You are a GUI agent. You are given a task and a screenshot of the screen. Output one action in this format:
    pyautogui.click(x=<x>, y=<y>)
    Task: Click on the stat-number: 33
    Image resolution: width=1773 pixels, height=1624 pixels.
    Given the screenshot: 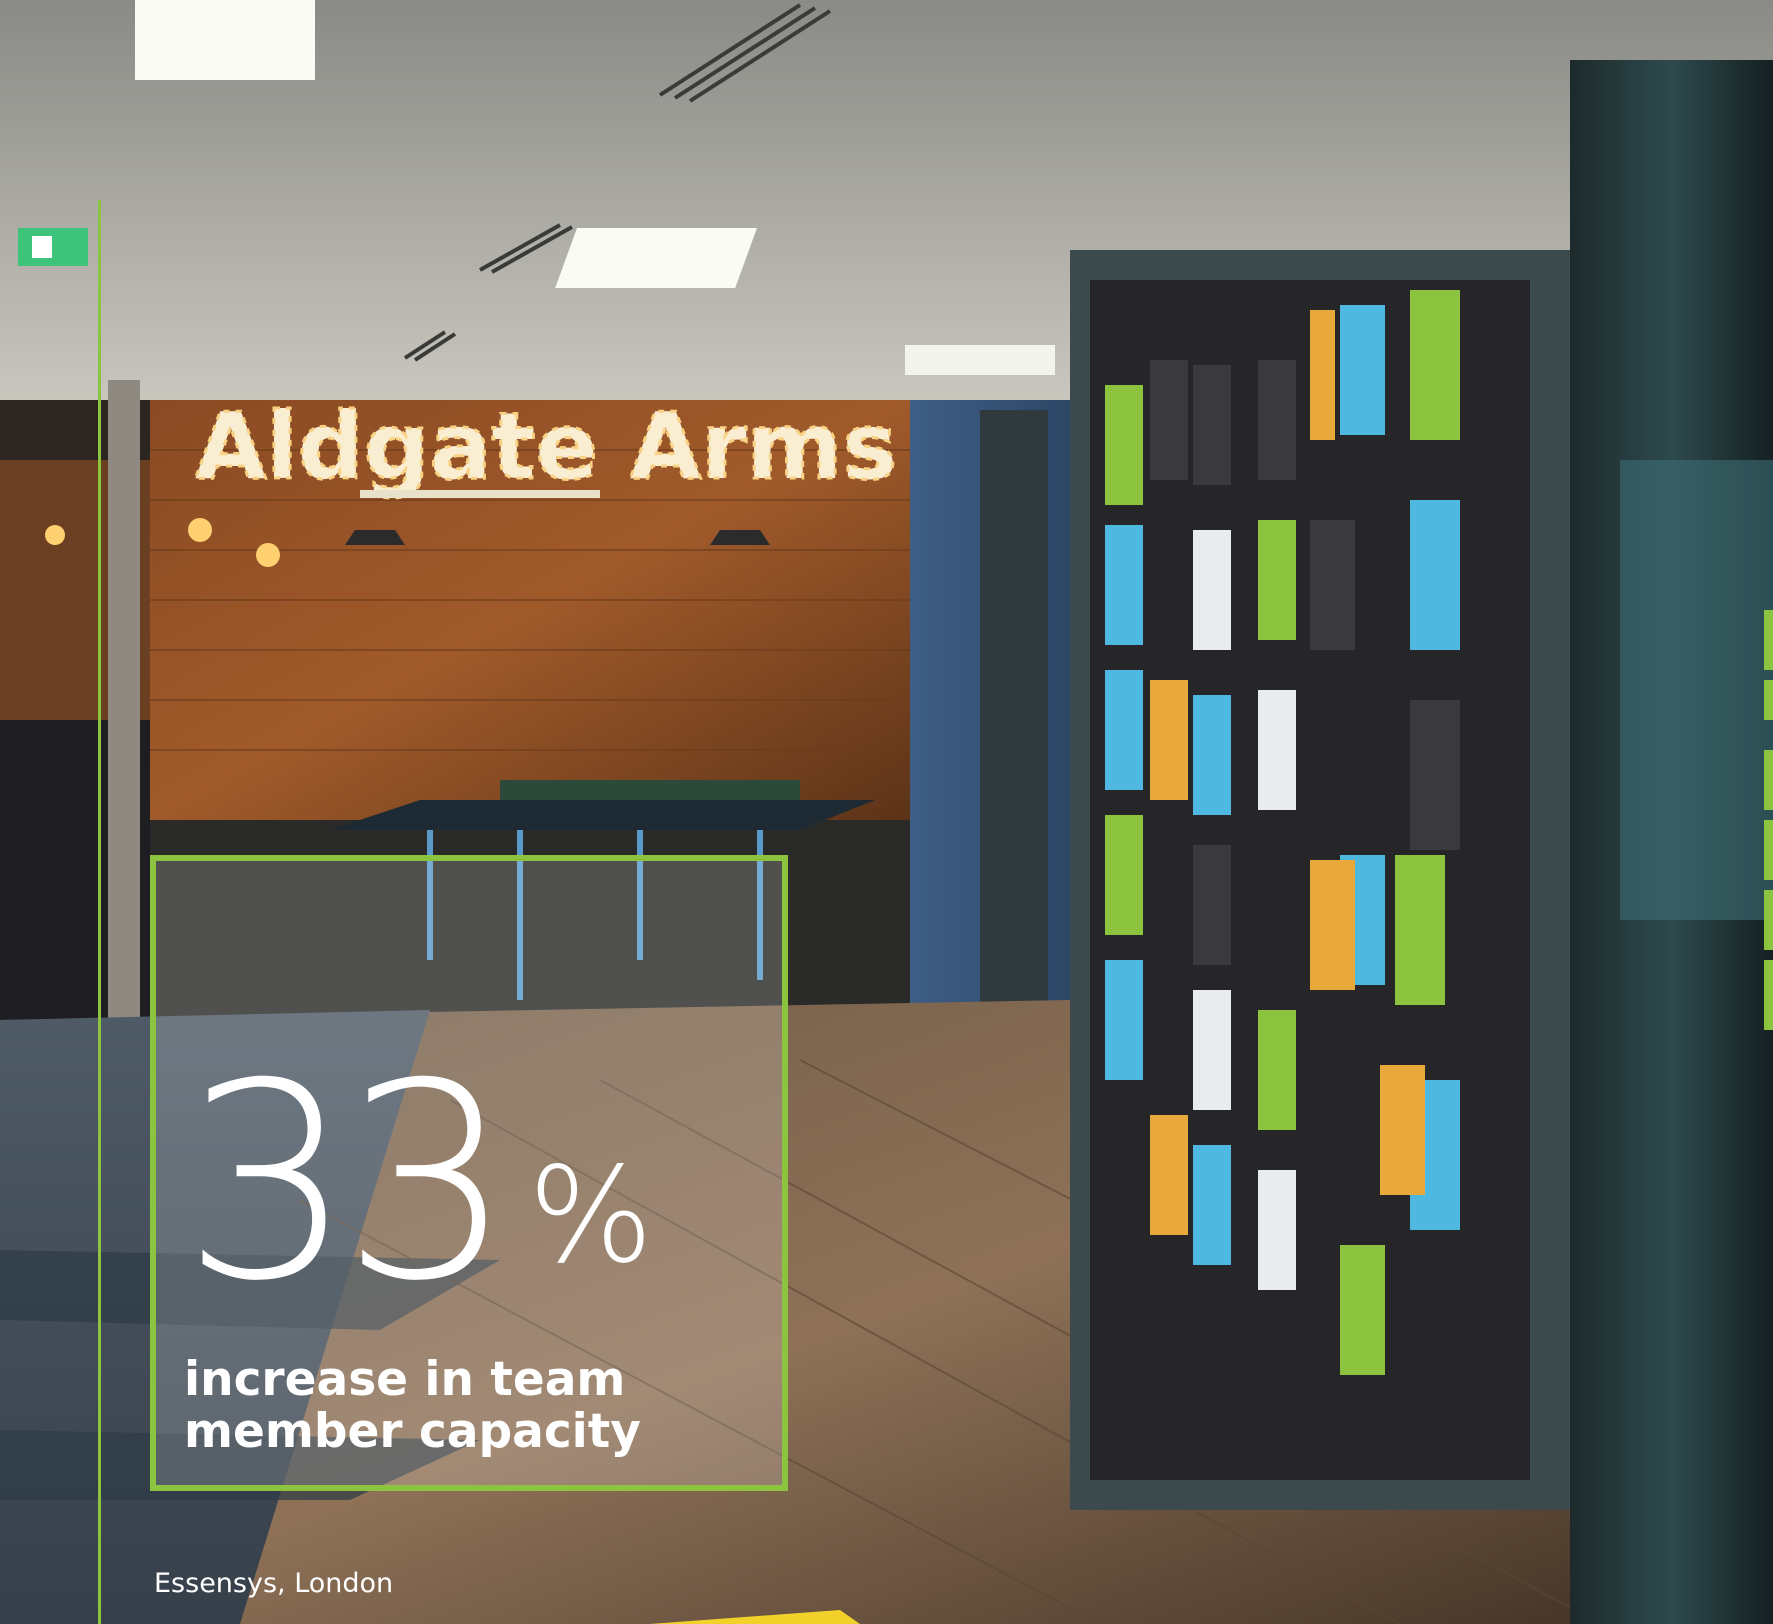 What is the action you would take?
    pyautogui.click(x=348, y=1182)
    